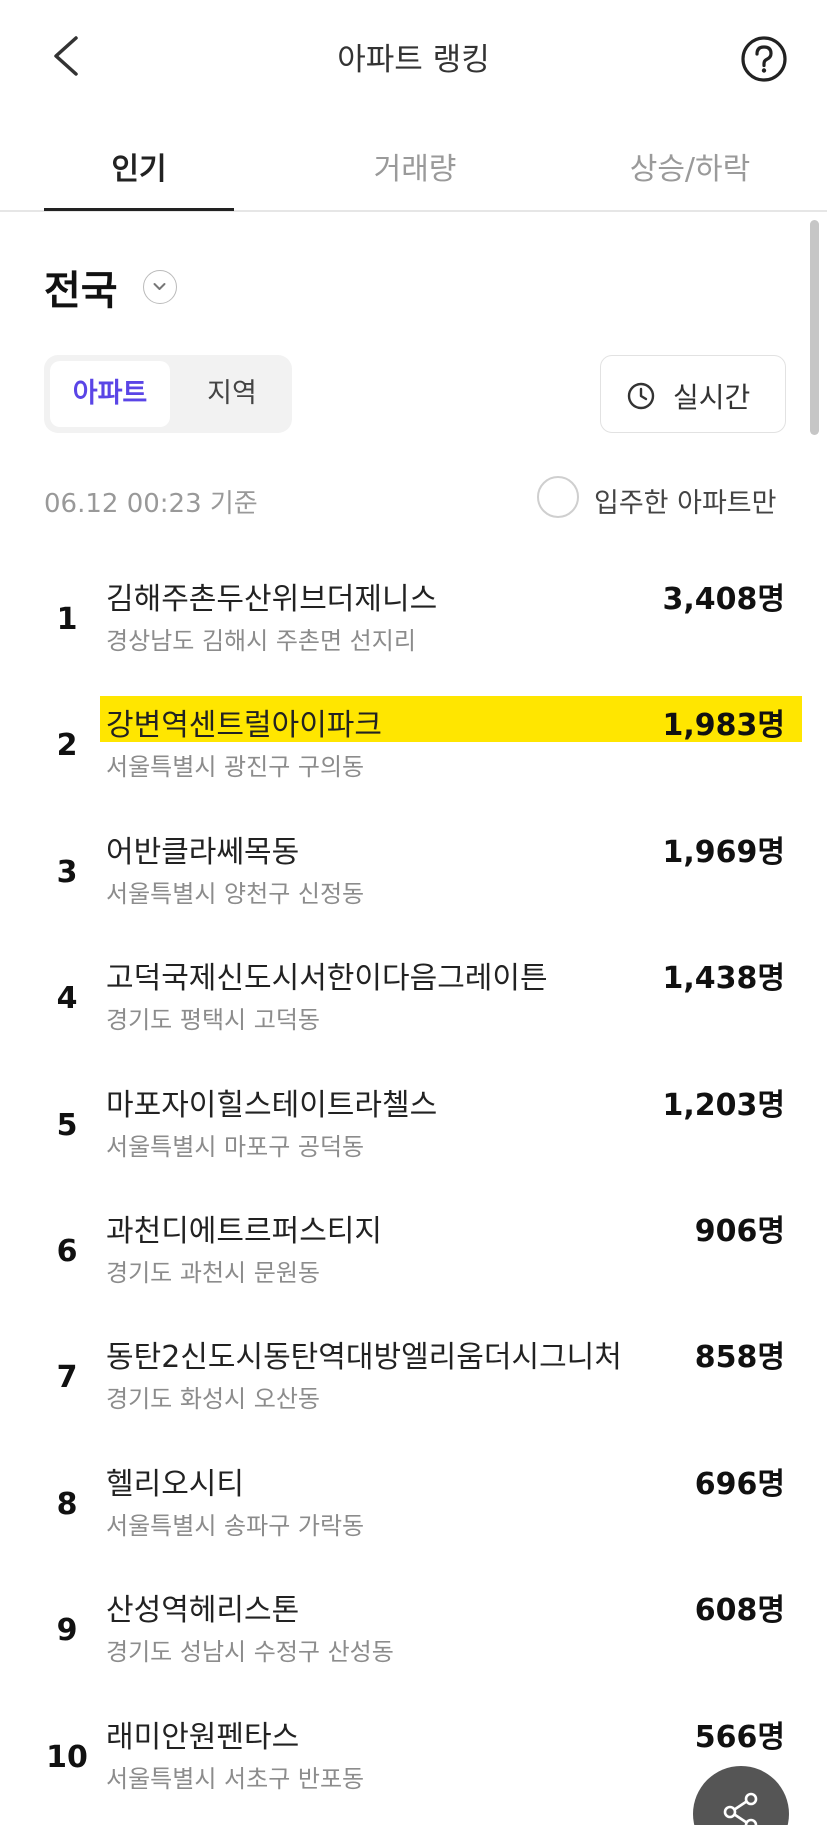 This screenshot has width=827, height=1825. What do you see at coordinates (213, 1020) in the screenshot?
I see `apartment-address: 경기도 평택시 고덕동` at bounding box center [213, 1020].